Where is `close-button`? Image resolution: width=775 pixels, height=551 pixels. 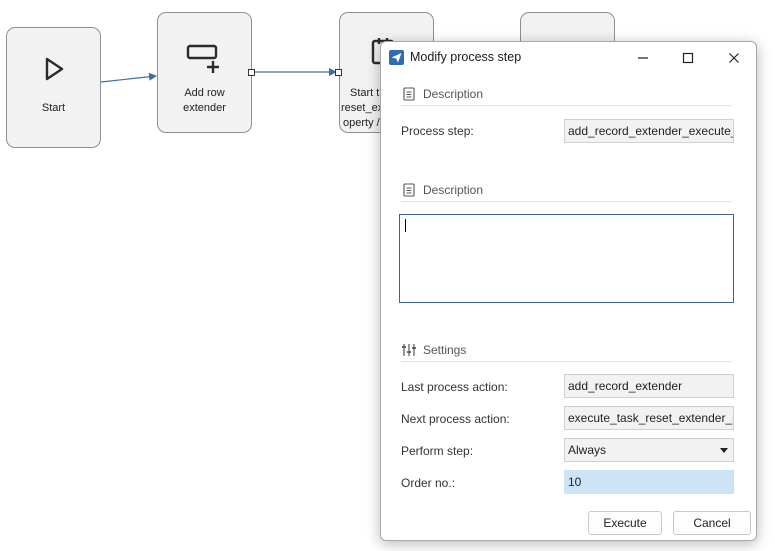
close-button is located at coordinates (734, 58).